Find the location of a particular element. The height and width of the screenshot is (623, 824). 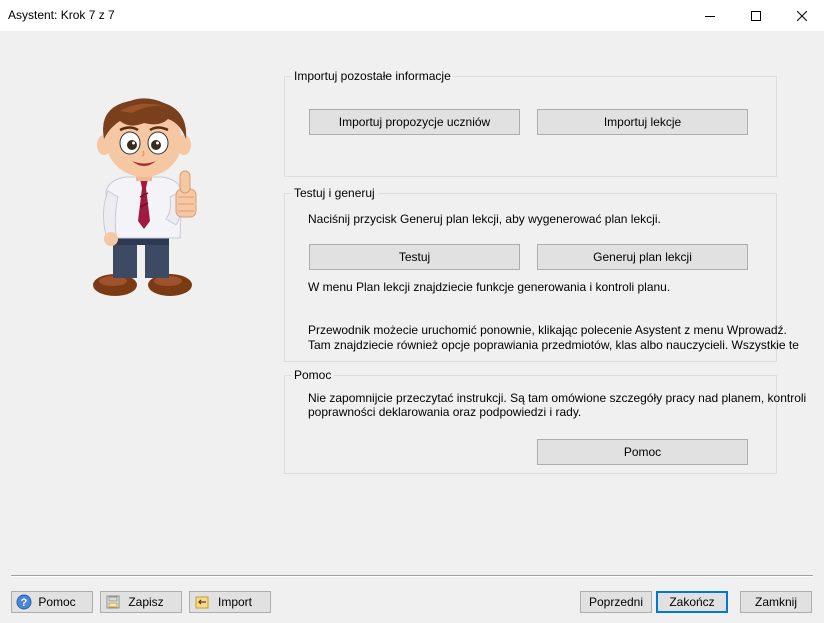

test-generate-group-title: Testuj i generuj is located at coordinates (334, 193).